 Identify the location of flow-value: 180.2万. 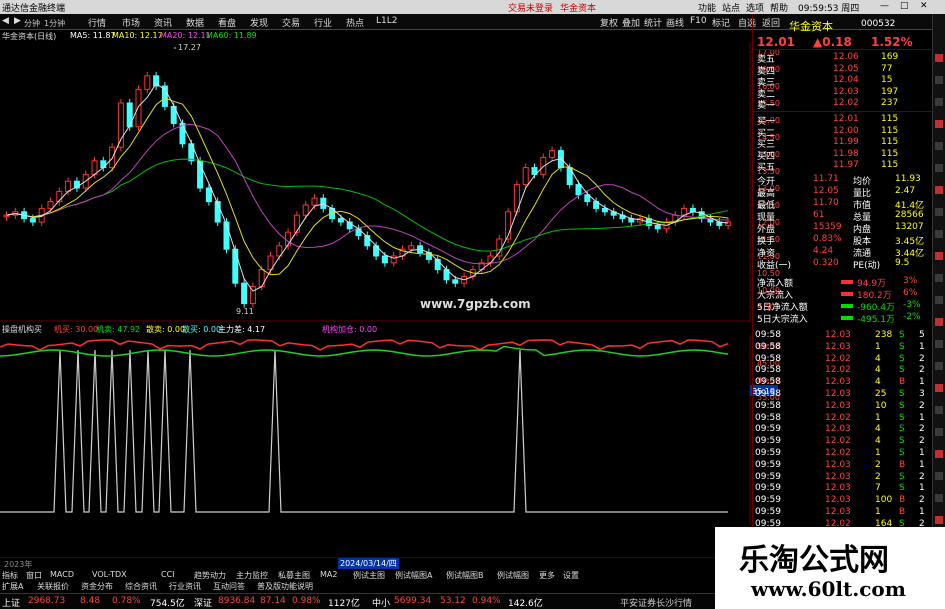
(874, 296).